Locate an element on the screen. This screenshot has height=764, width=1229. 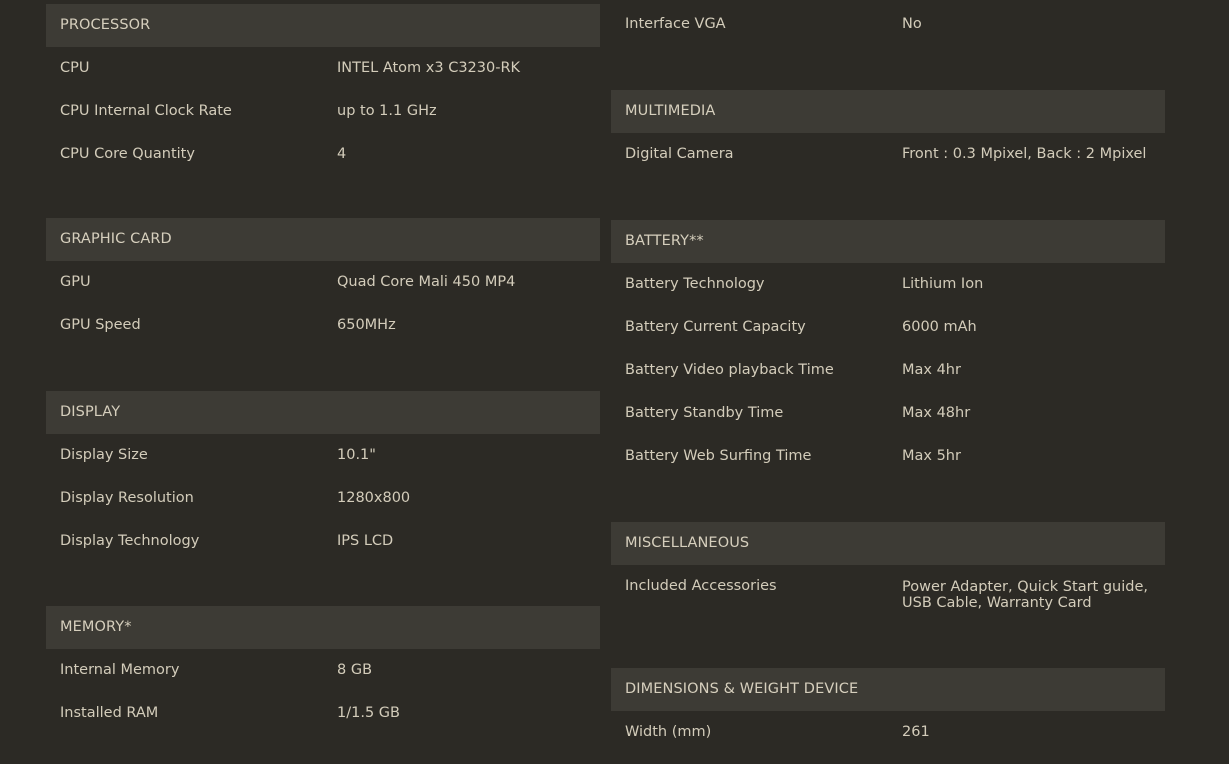
spec-row-gpu: GPU Quad Core Mali 450 MP4 is located at coordinates (323, 282).